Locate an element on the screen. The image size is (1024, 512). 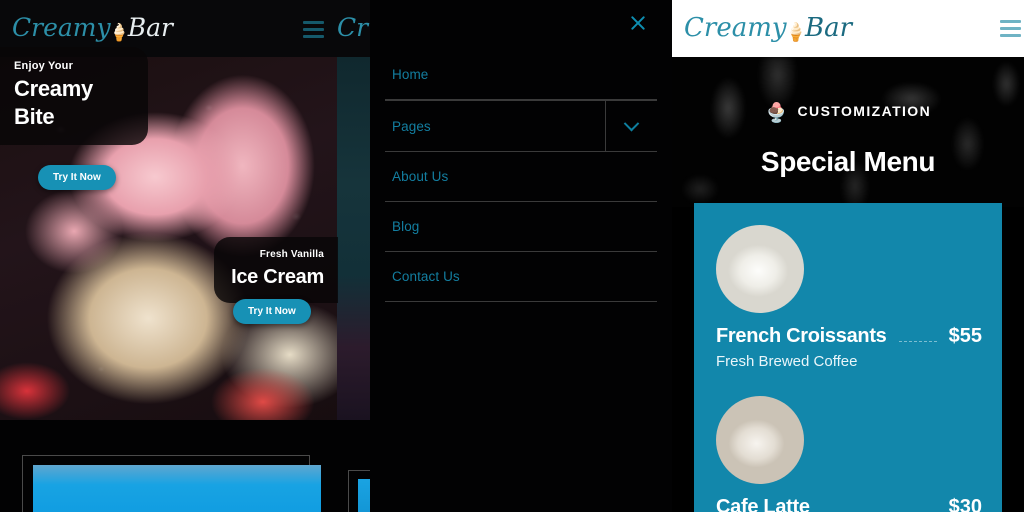
section-title: Special Menu is located at coordinates (848, 161).